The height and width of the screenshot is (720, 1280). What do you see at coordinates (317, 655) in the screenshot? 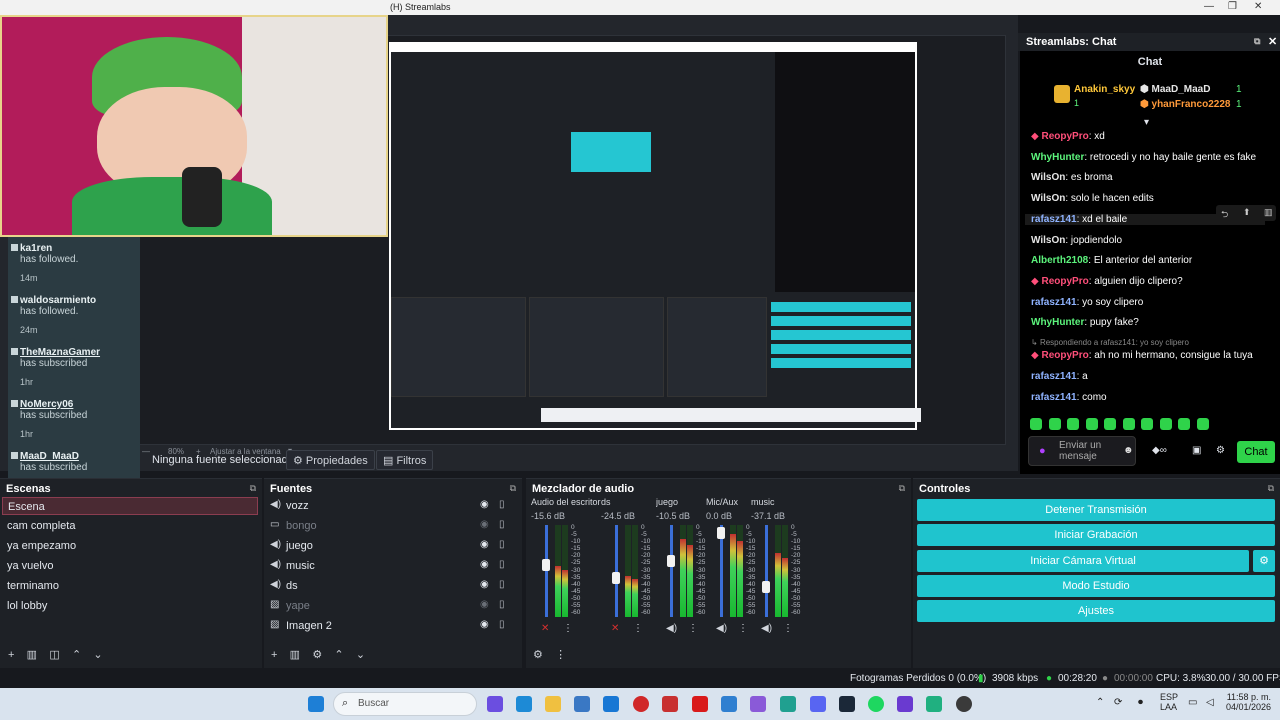
I see `gear-icon: ⚙` at bounding box center [317, 655].